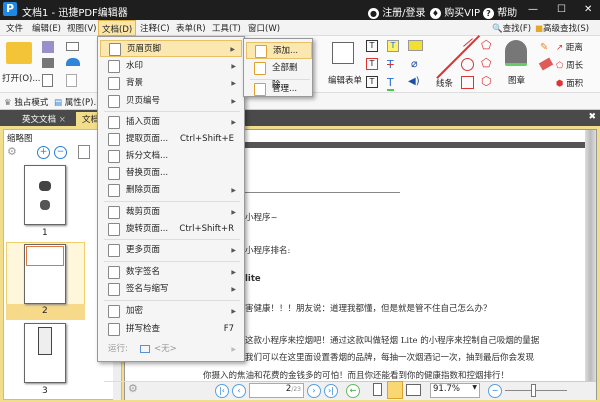 The image size is (600, 402). I want to click on close-button: ✕, so click(588, 9).